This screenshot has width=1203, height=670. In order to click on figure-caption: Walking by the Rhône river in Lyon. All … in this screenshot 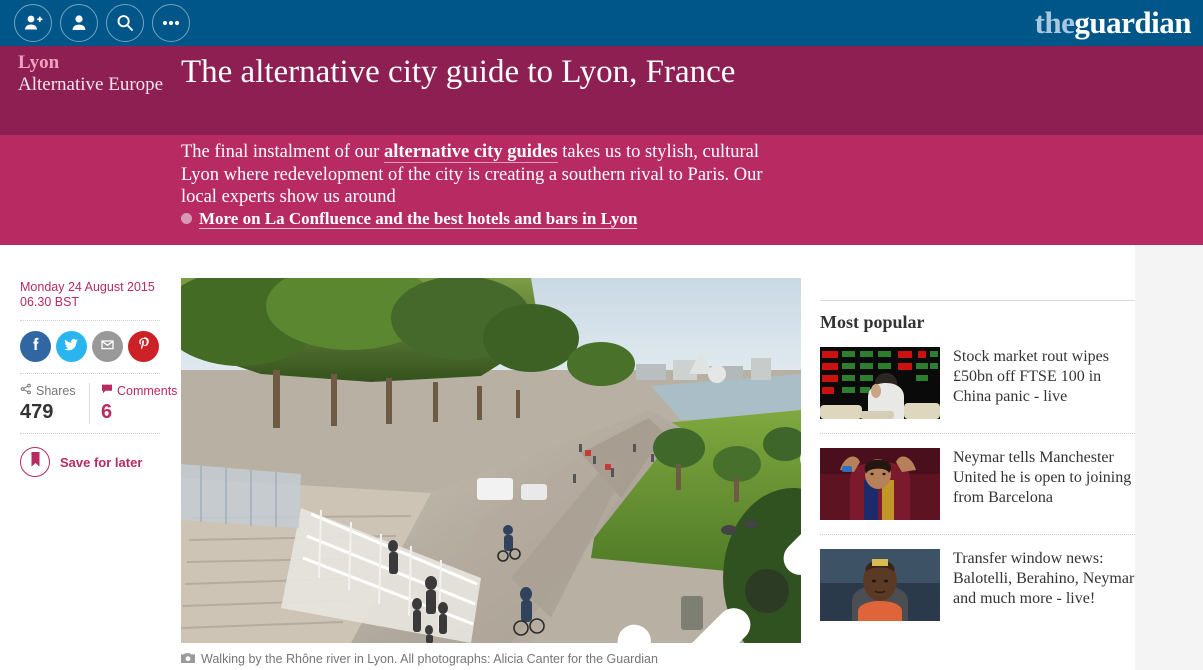, I will do `click(491, 660)`.